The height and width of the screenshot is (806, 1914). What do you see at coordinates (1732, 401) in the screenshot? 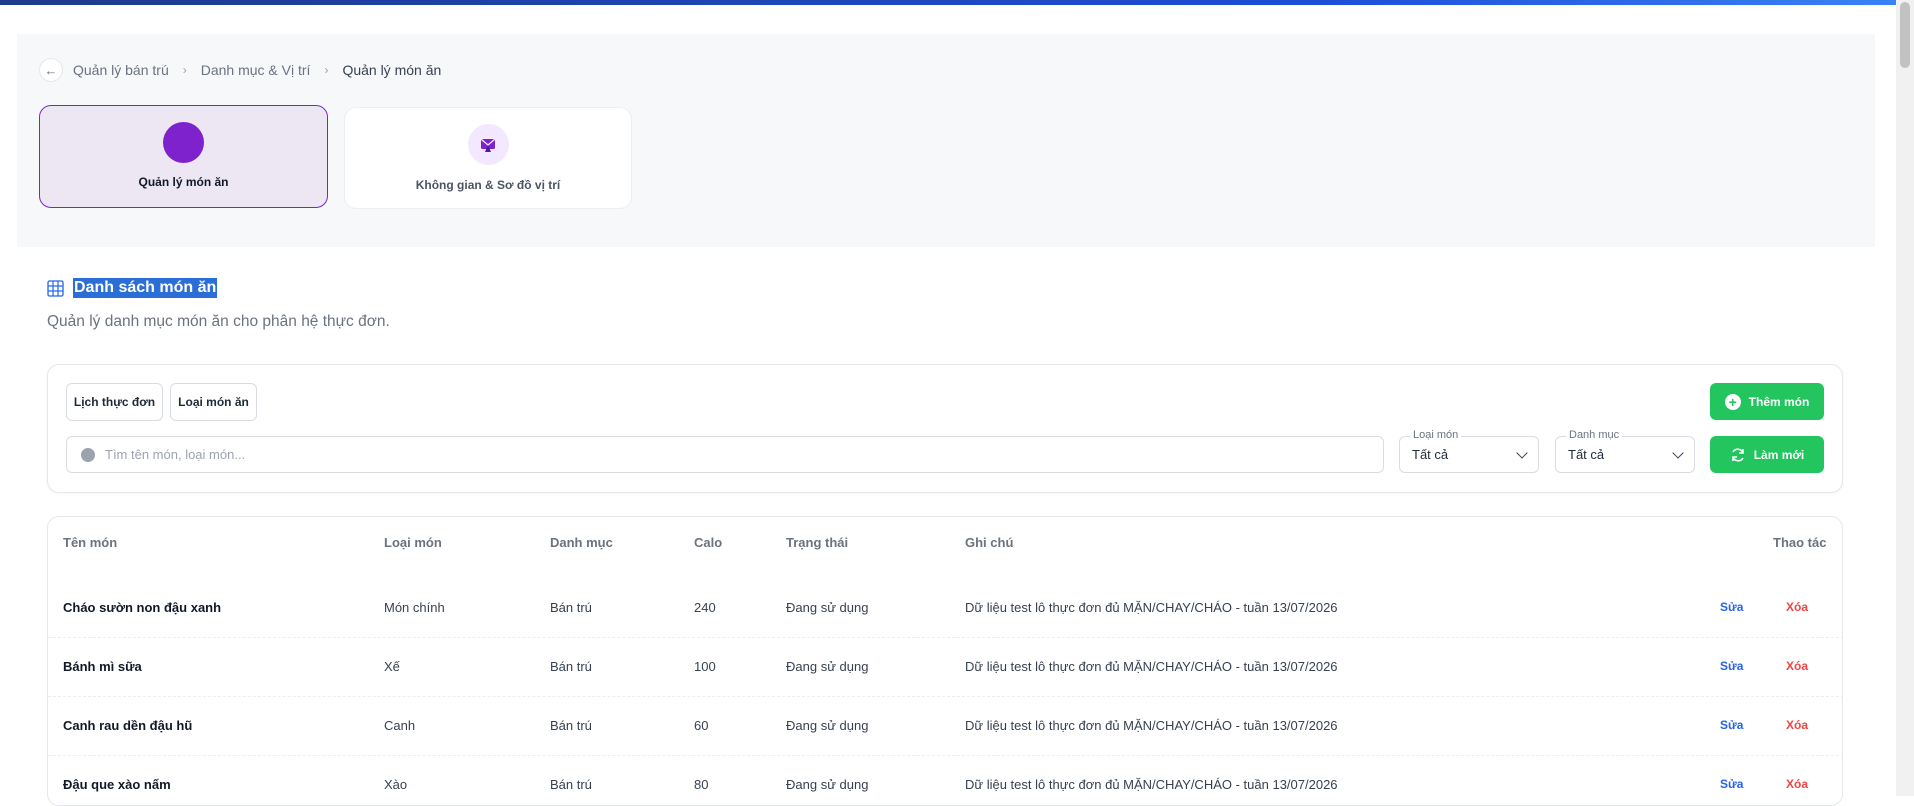
I see `plus-circle-icon: +` at bounding box center [1732, 401].